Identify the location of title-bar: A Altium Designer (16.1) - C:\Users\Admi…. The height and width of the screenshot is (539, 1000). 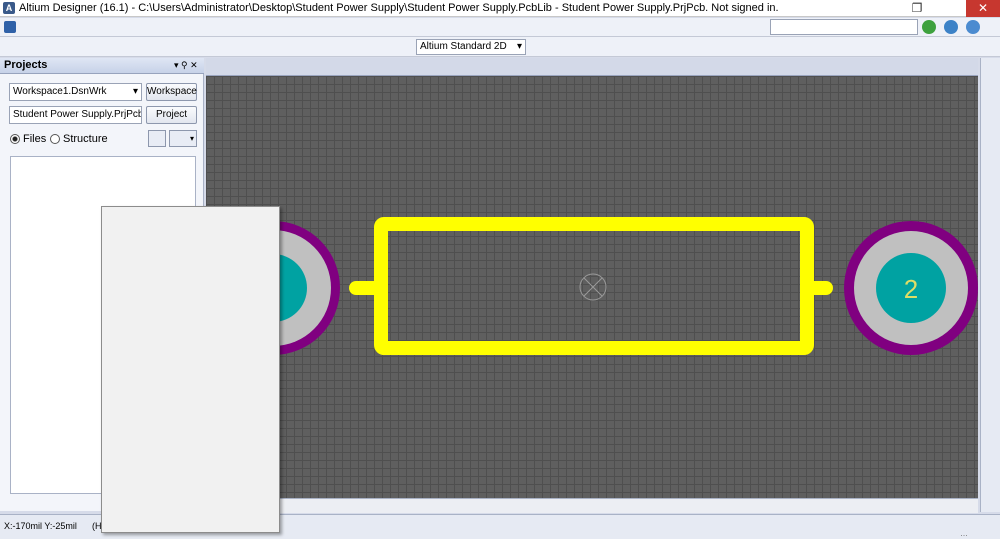
(500, 8).